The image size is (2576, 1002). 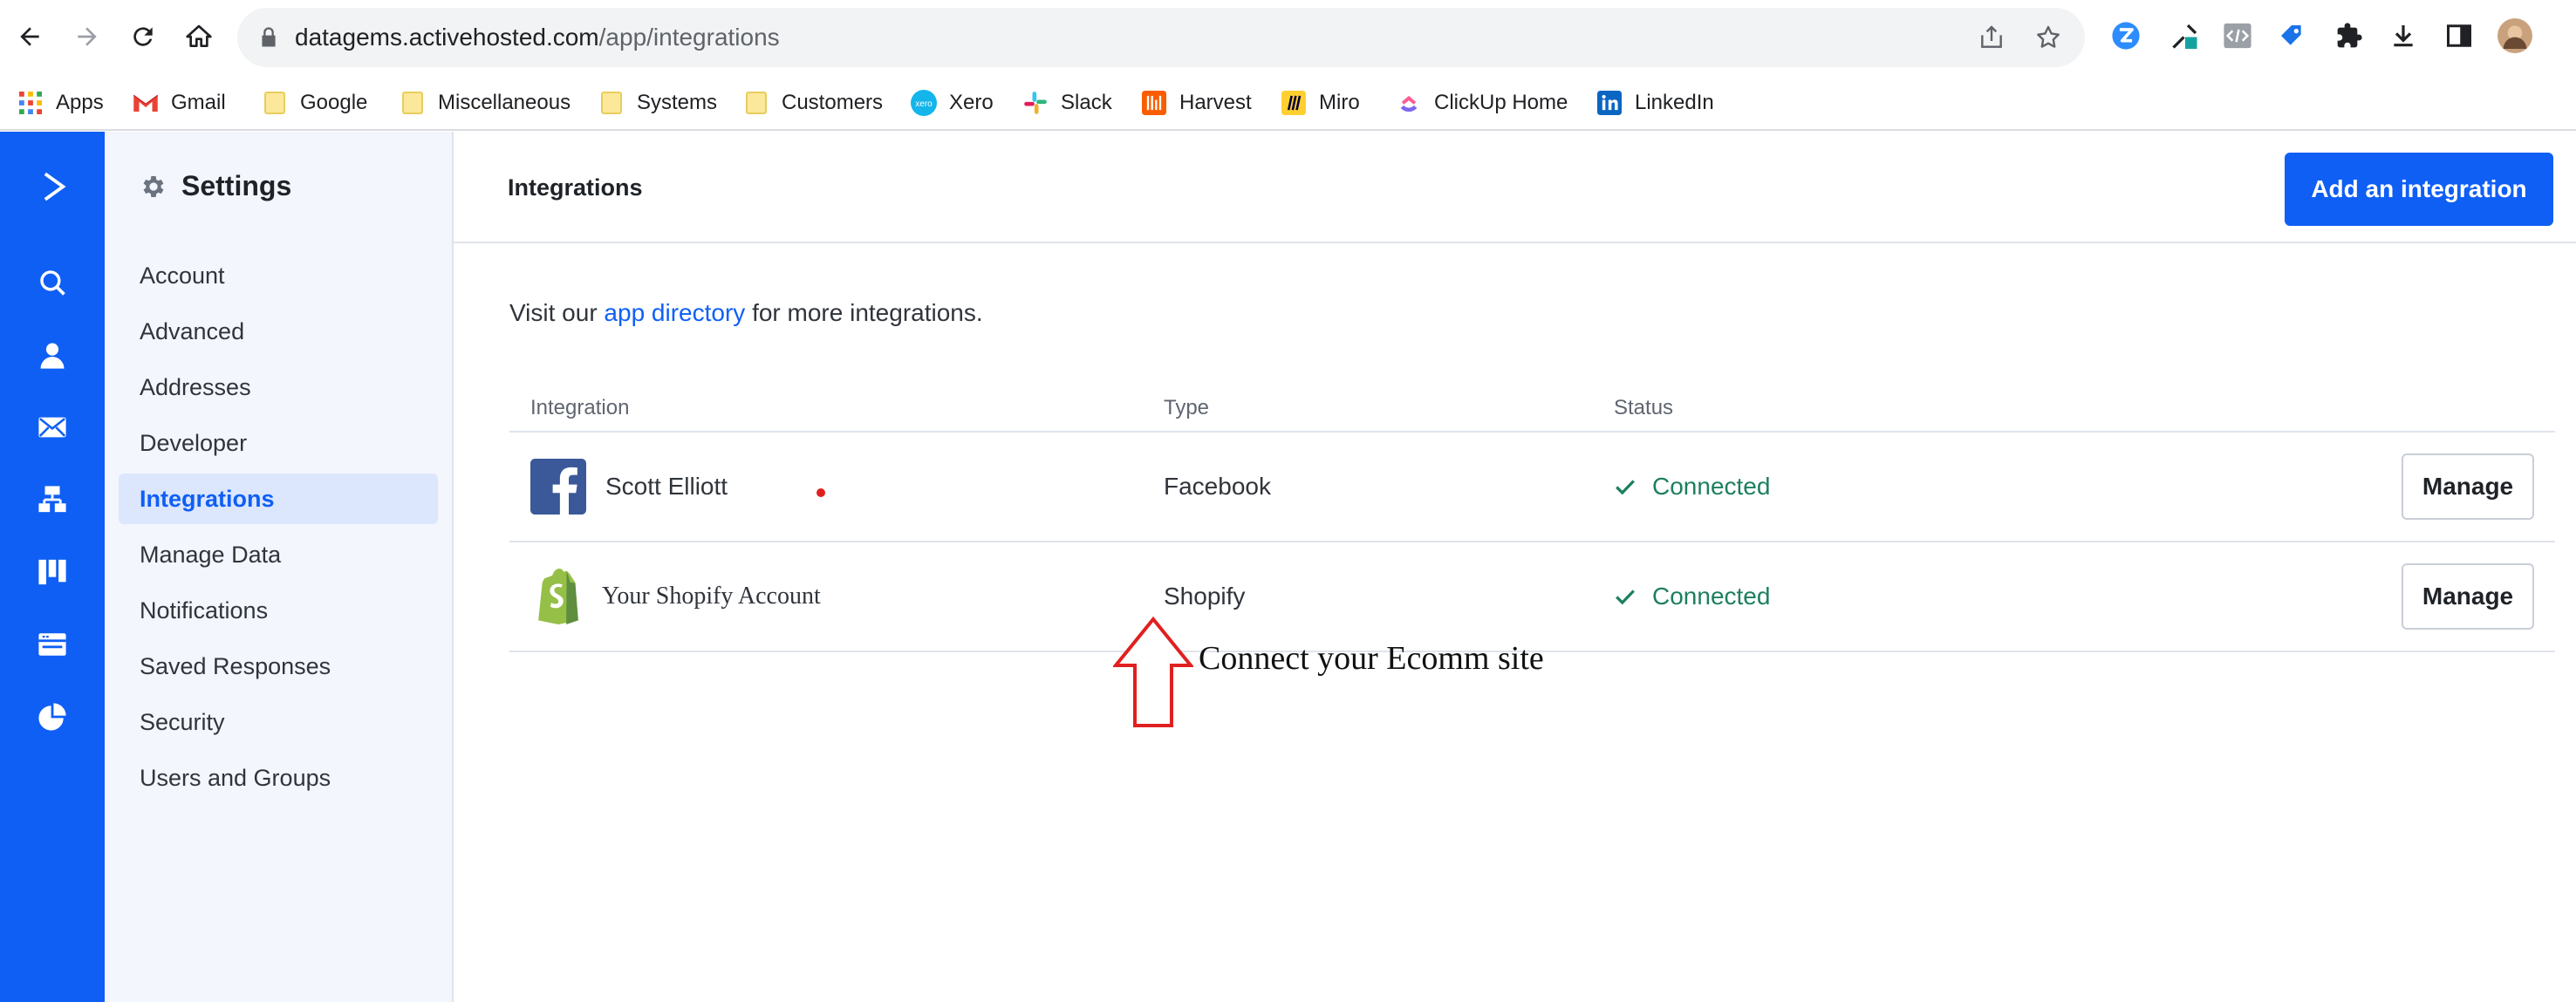 What do you see at coordinates (2515, 35) in the screenshot?
I see `profile-avatar` at bounding box center [2515, 35].